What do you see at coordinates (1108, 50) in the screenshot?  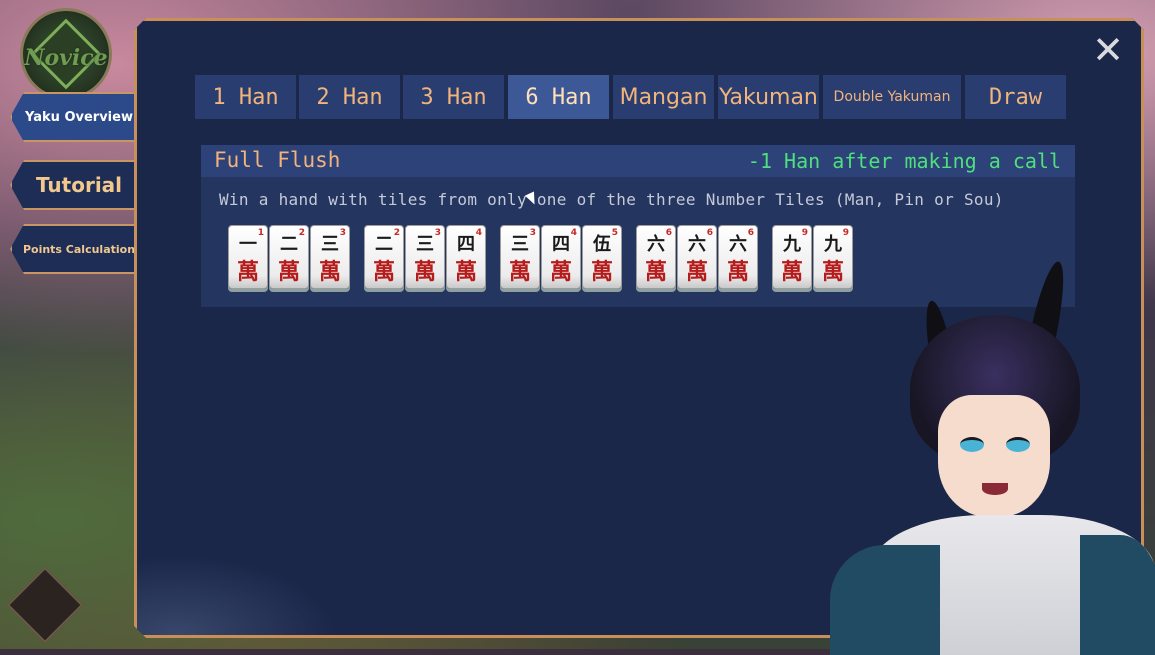 I see `close-icon: ✕` at bounding box center [1108, 50].